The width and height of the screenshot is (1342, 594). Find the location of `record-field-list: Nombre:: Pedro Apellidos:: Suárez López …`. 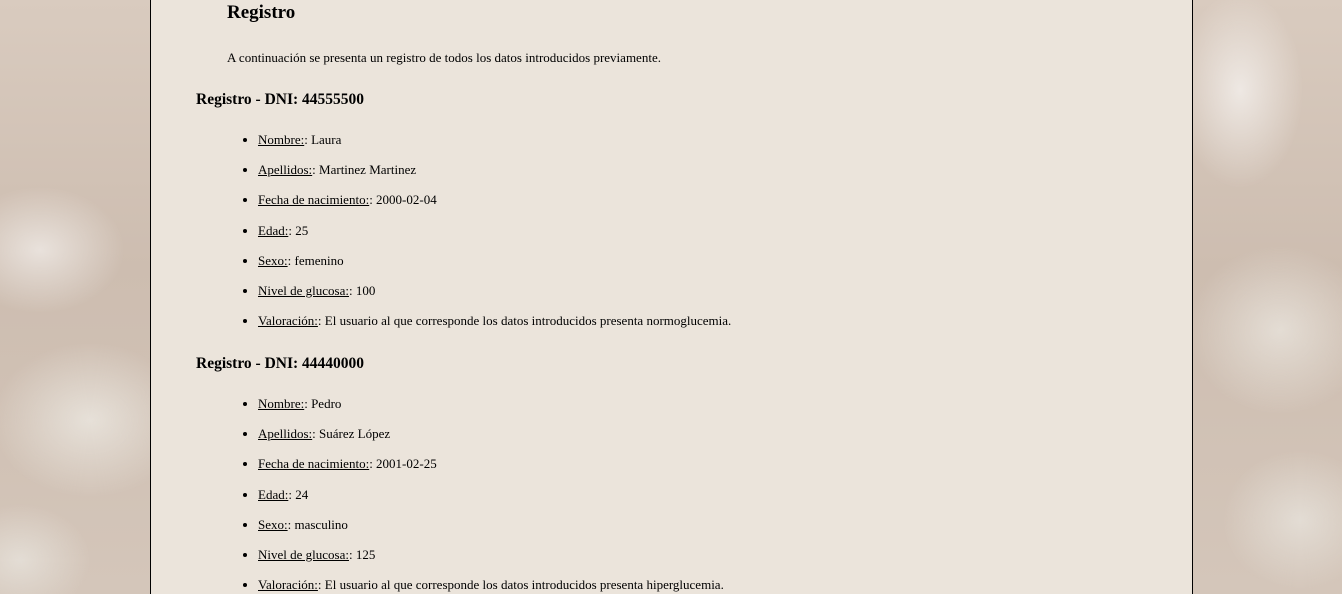

record-field-list: Nombre:: Pedro Apellidos:: Suárez López … is located at coordinates (491, 495).